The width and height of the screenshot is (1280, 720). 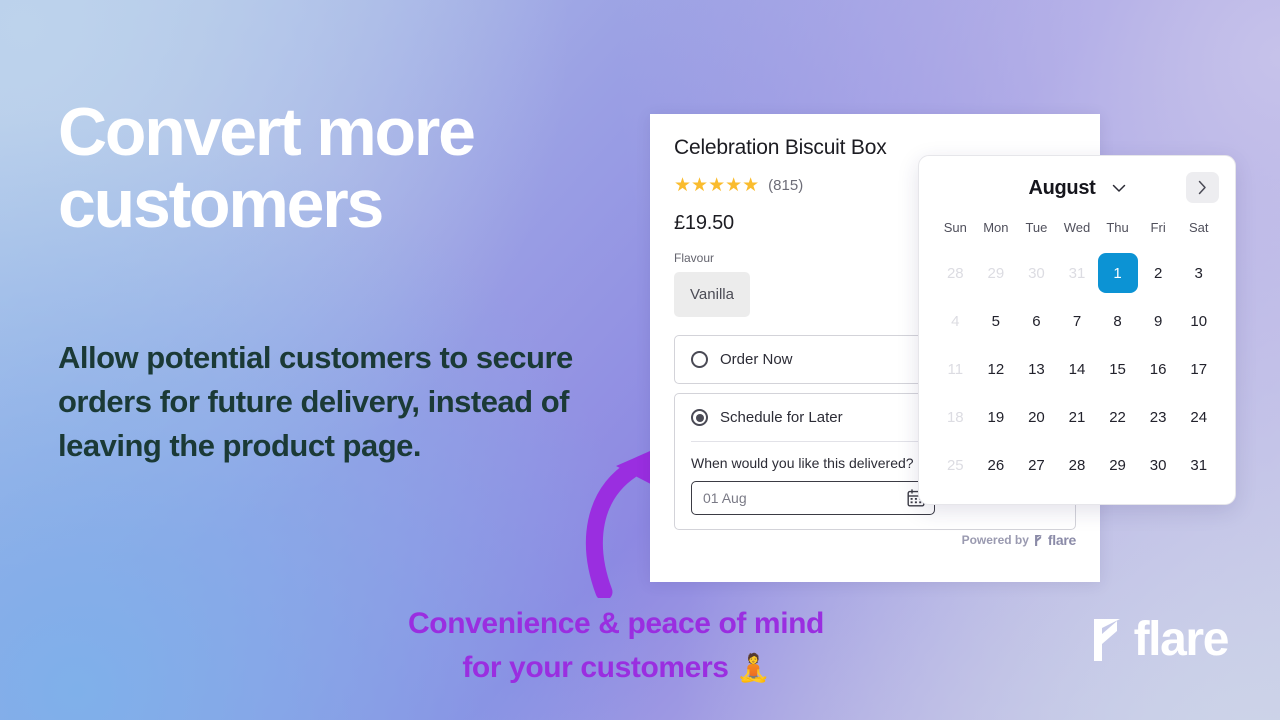 I want to click on calendar-day: 8, so click(x=1117, y=321).